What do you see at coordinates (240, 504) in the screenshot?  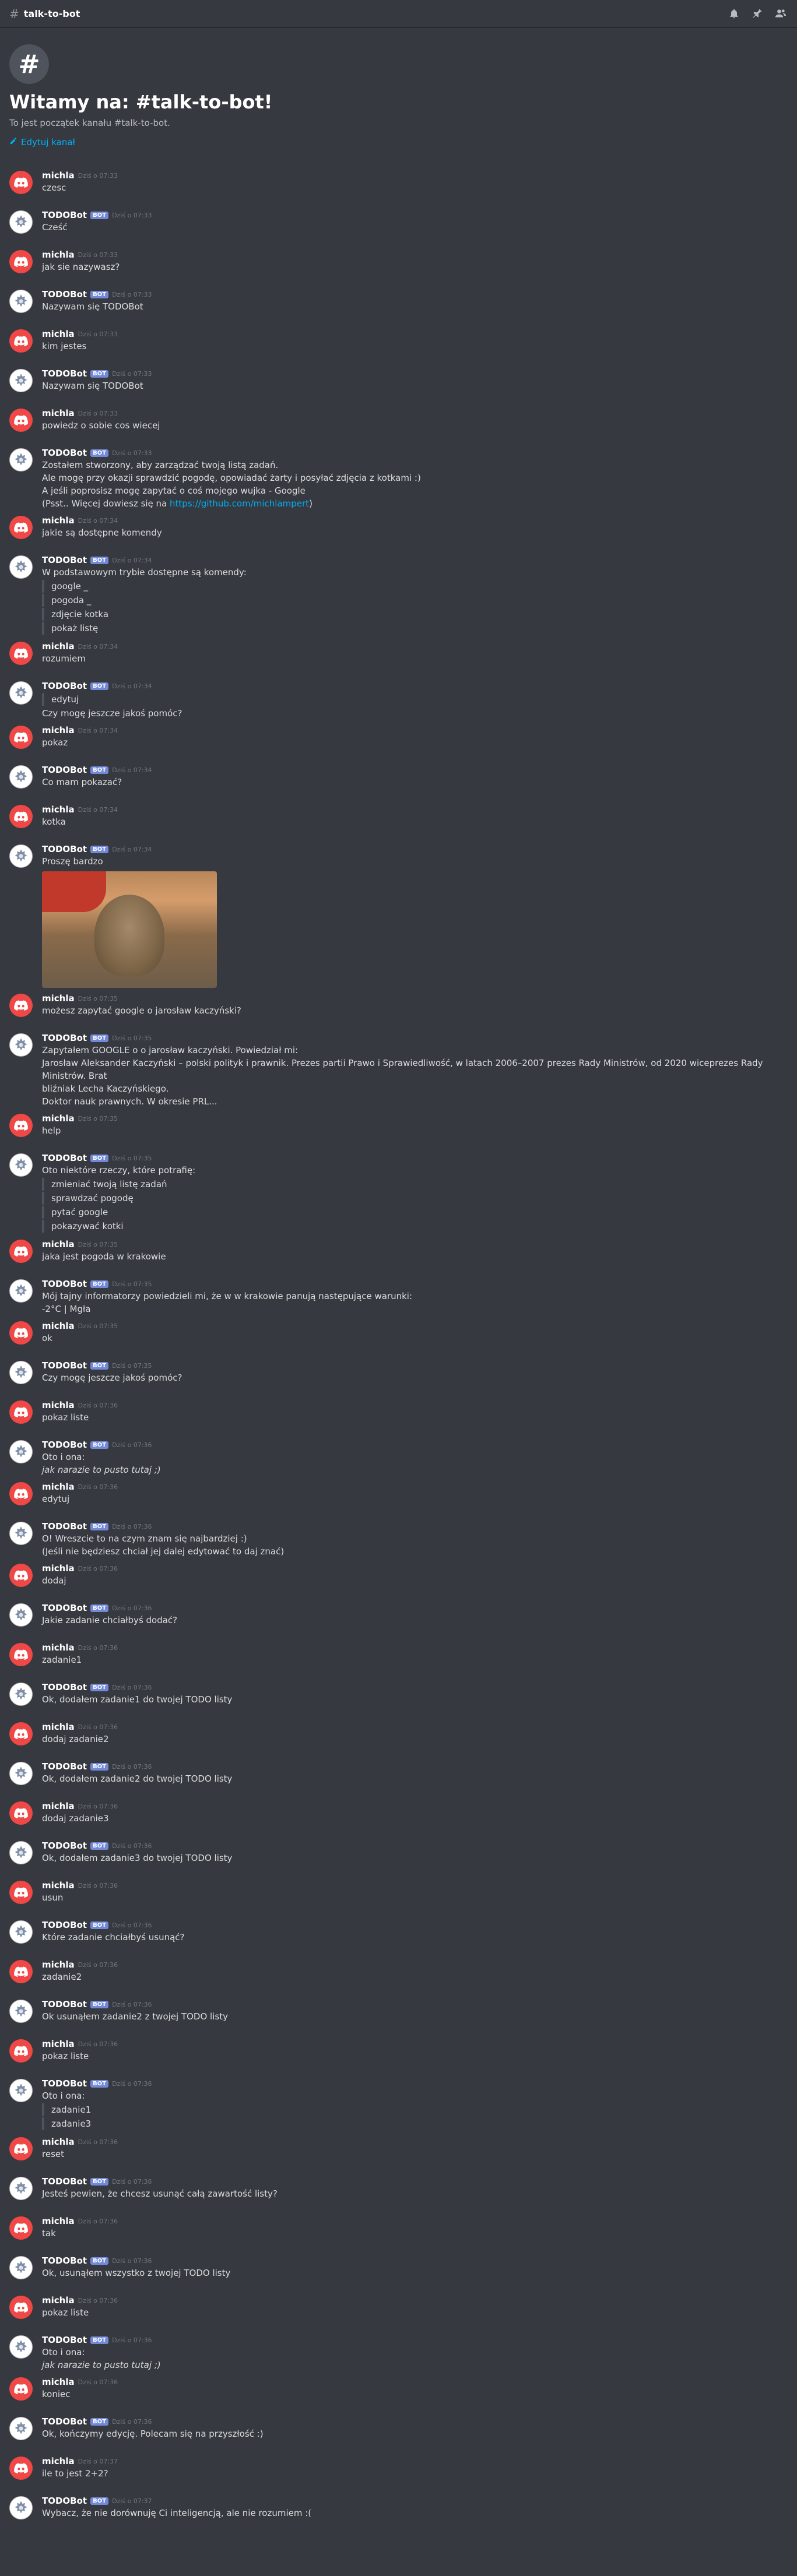 I see `github-link: https://github.com/michlampert` at bounding box center [240, 504].